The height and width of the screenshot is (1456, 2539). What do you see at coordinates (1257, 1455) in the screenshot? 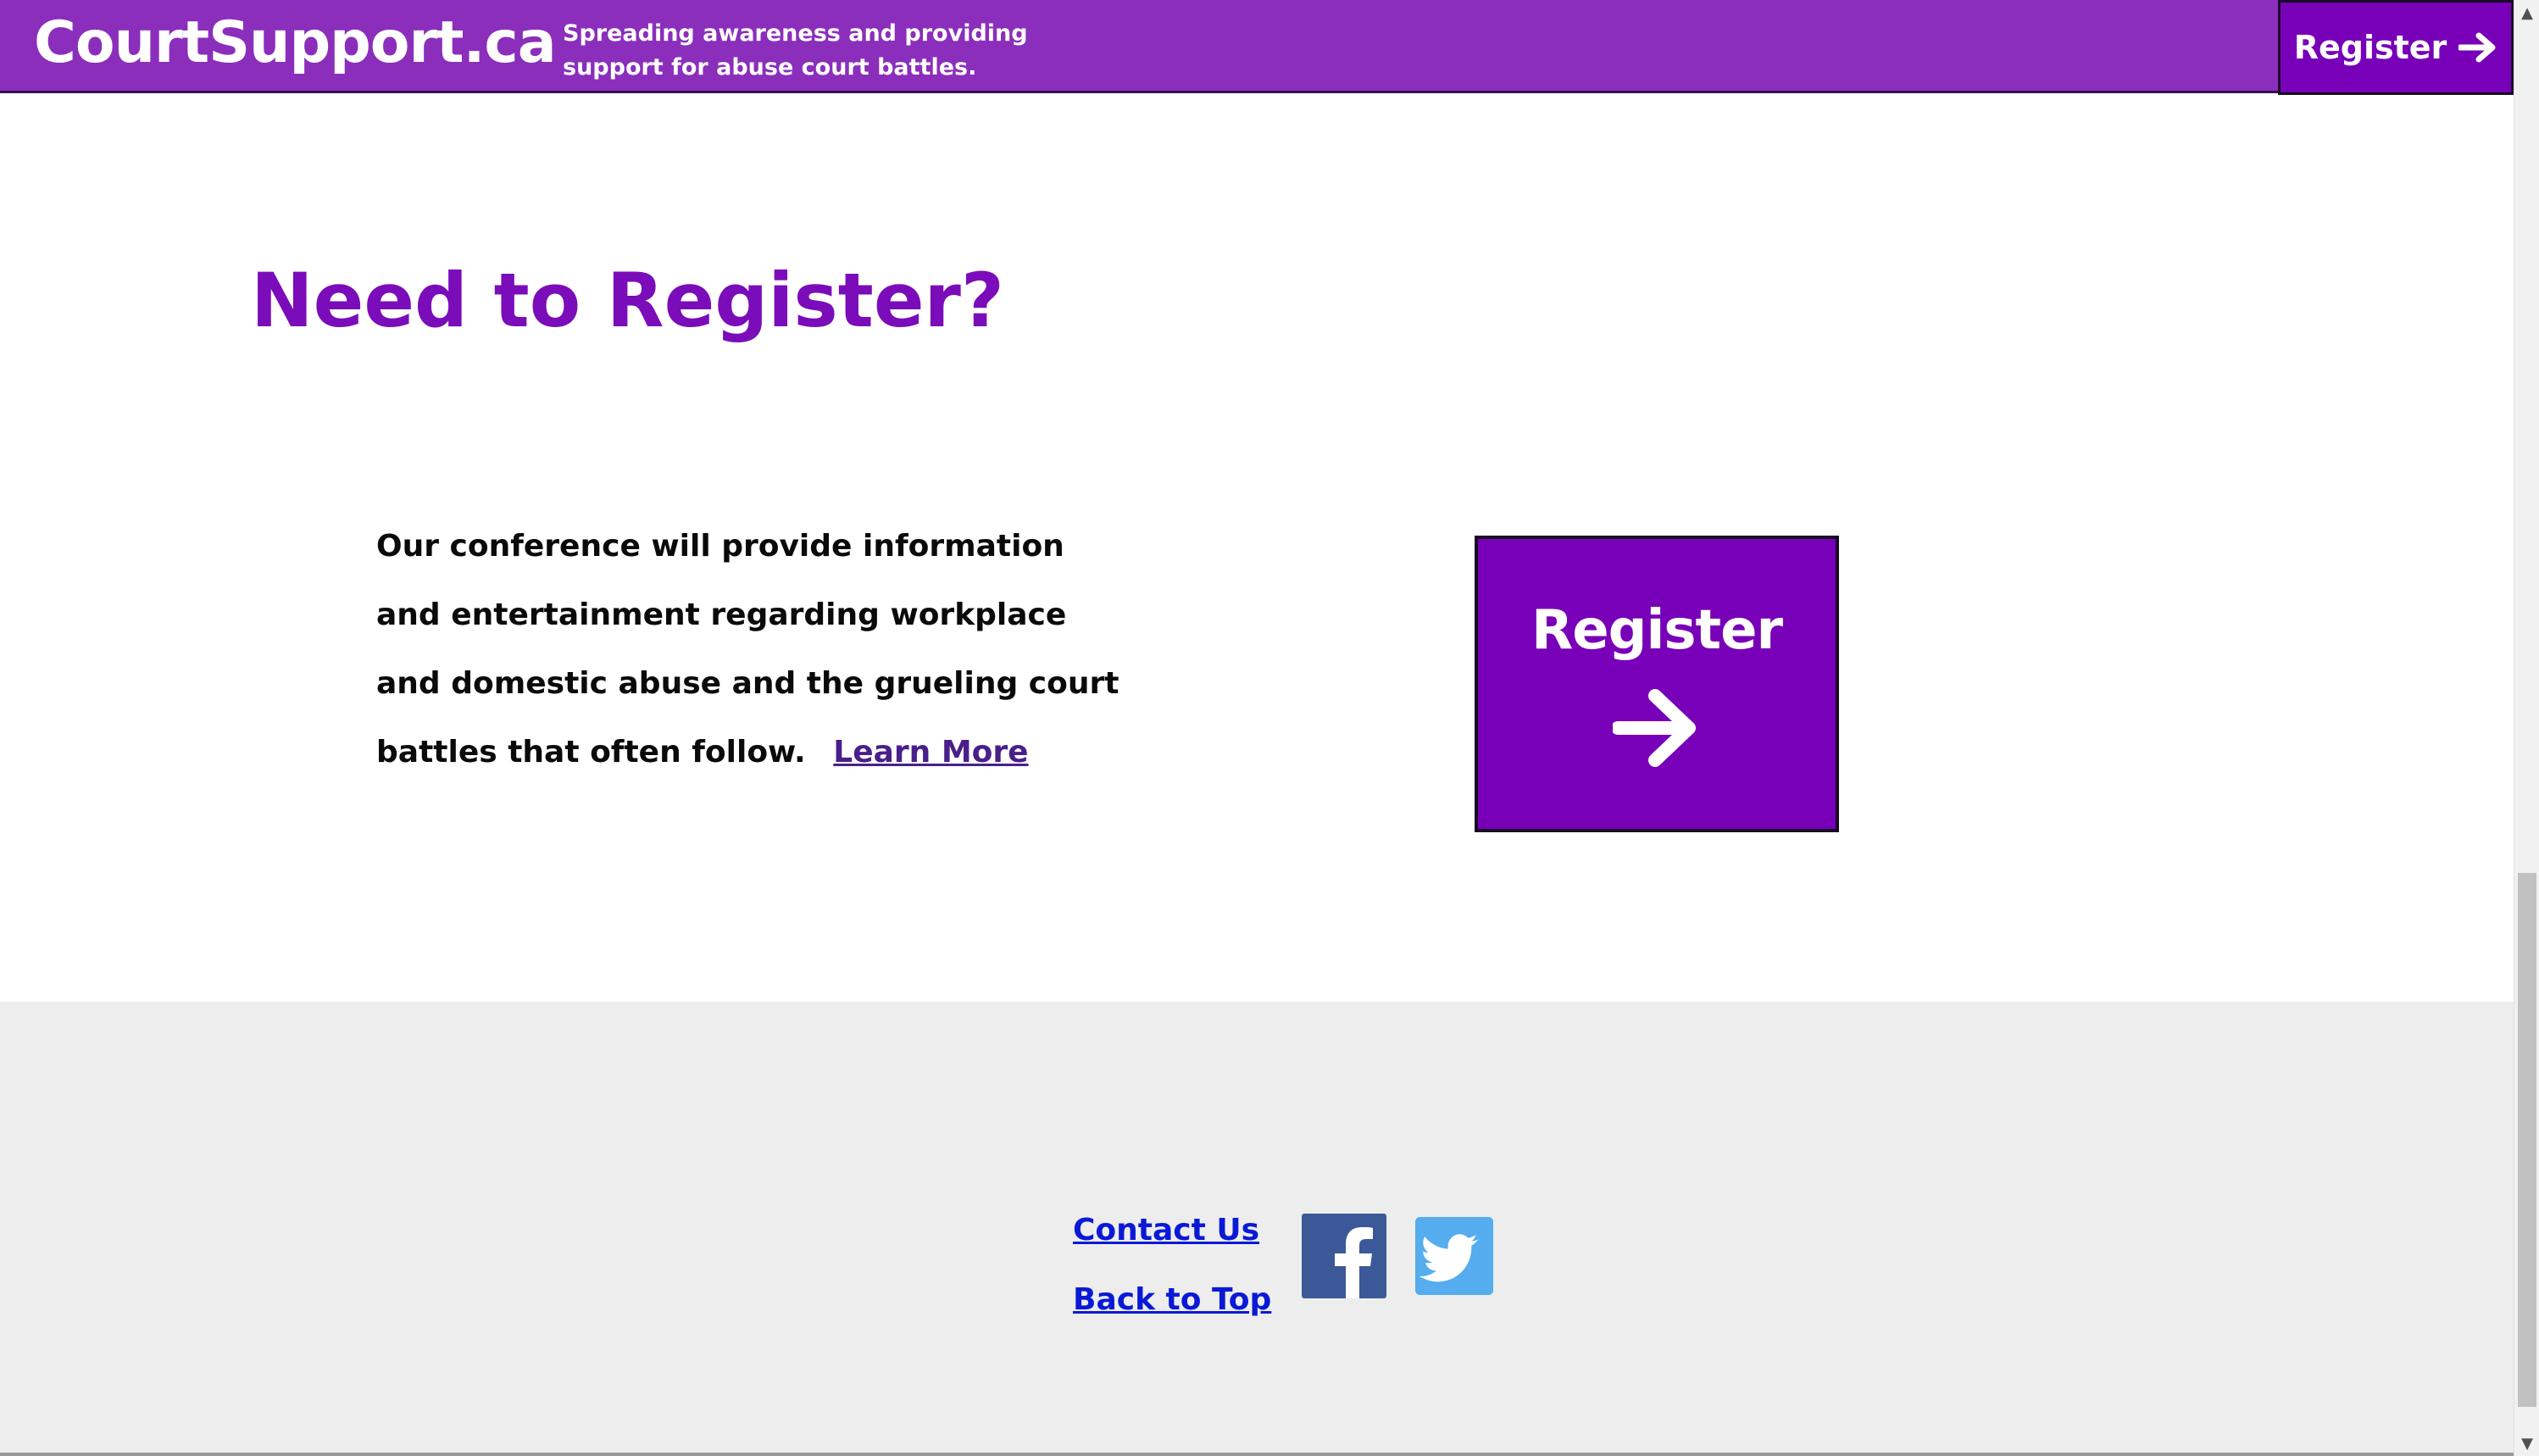
I see `bottom-divider` at bounding box center [1257, 1455].